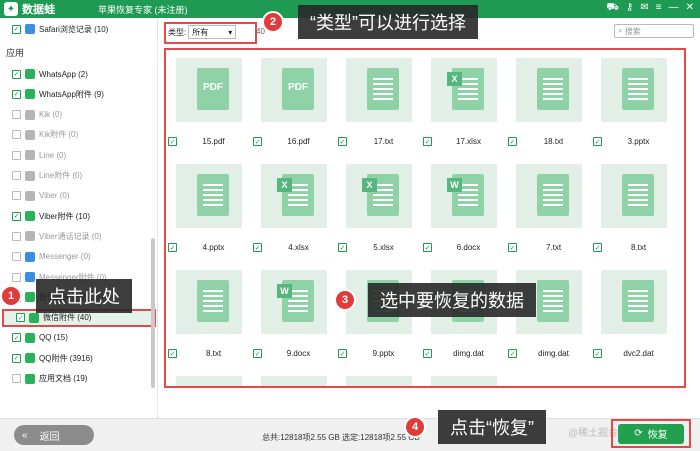 This screenshot has width=700, height=451. Describe the element at coordinates (75, 358) in the screenshot. I see `sidebar-item: ✓ QQ附件 (3916)` at that location.